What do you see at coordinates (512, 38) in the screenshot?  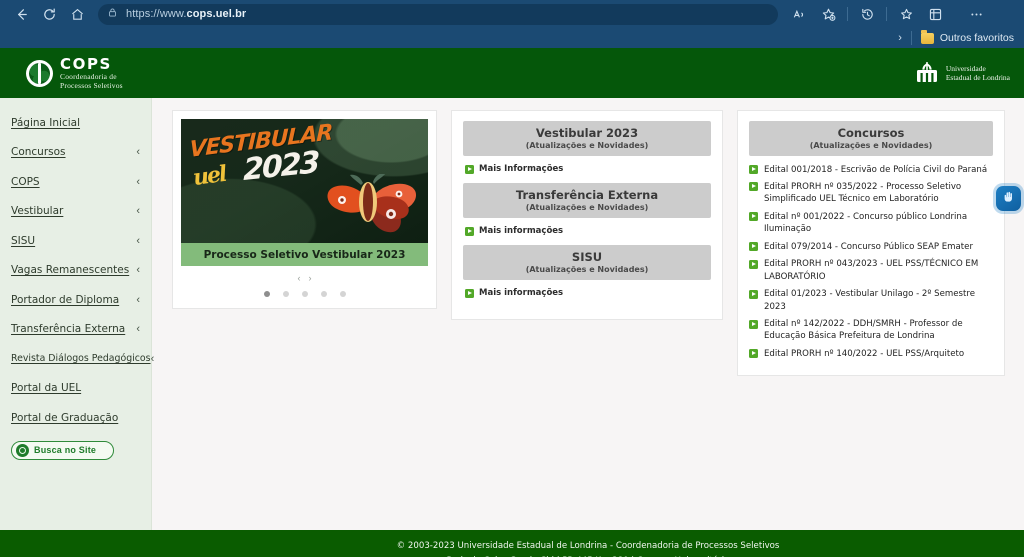 I see `favorites-bar: › Outros favoritos` at bounding box center [512, 38].